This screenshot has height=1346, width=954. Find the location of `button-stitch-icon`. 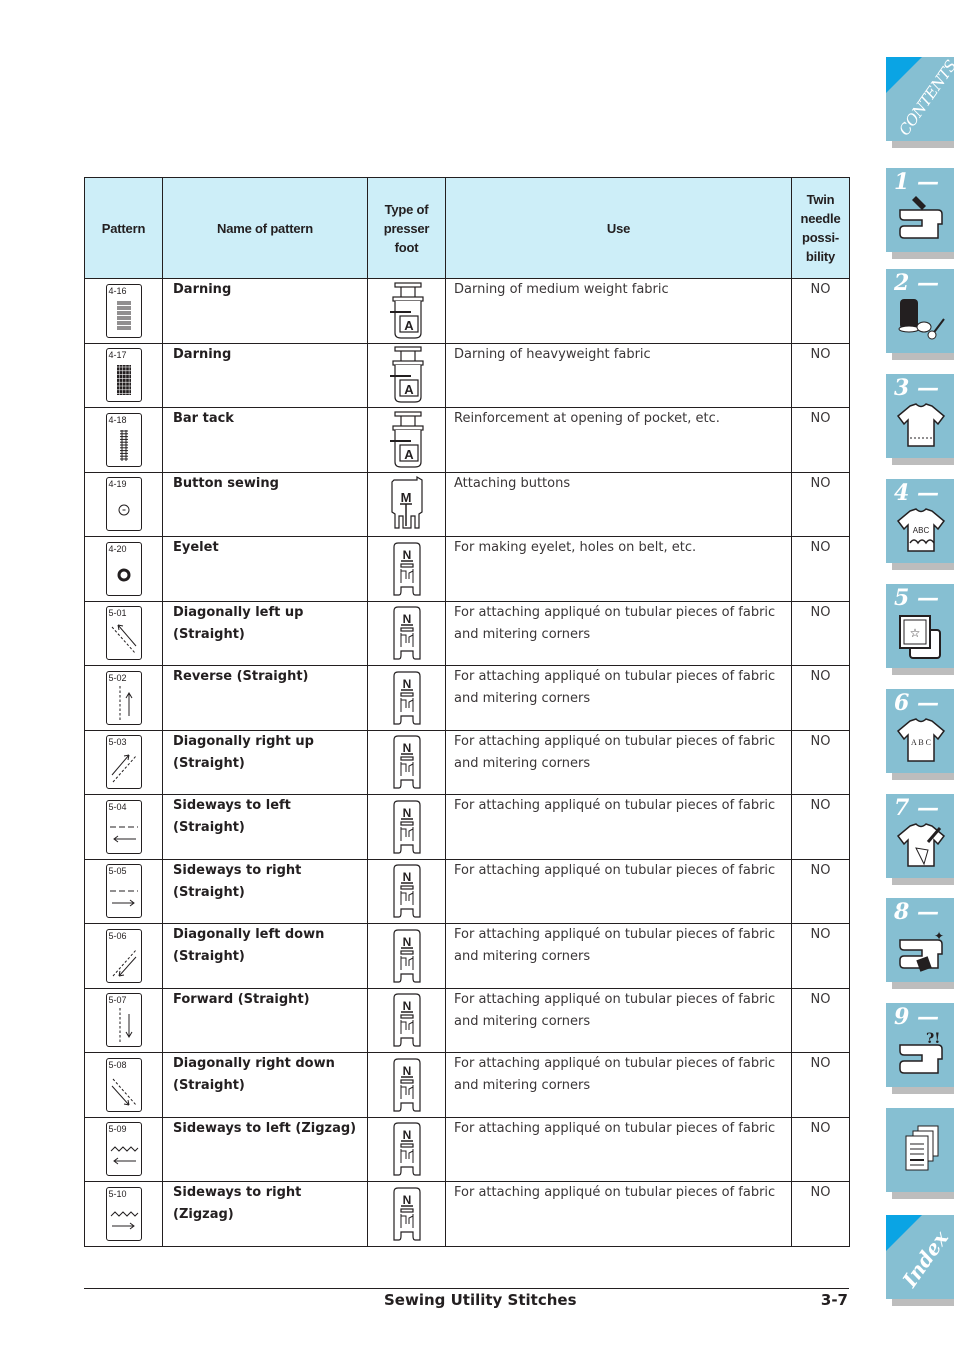

button-stitch-icon is located at coordinates (123, 510).